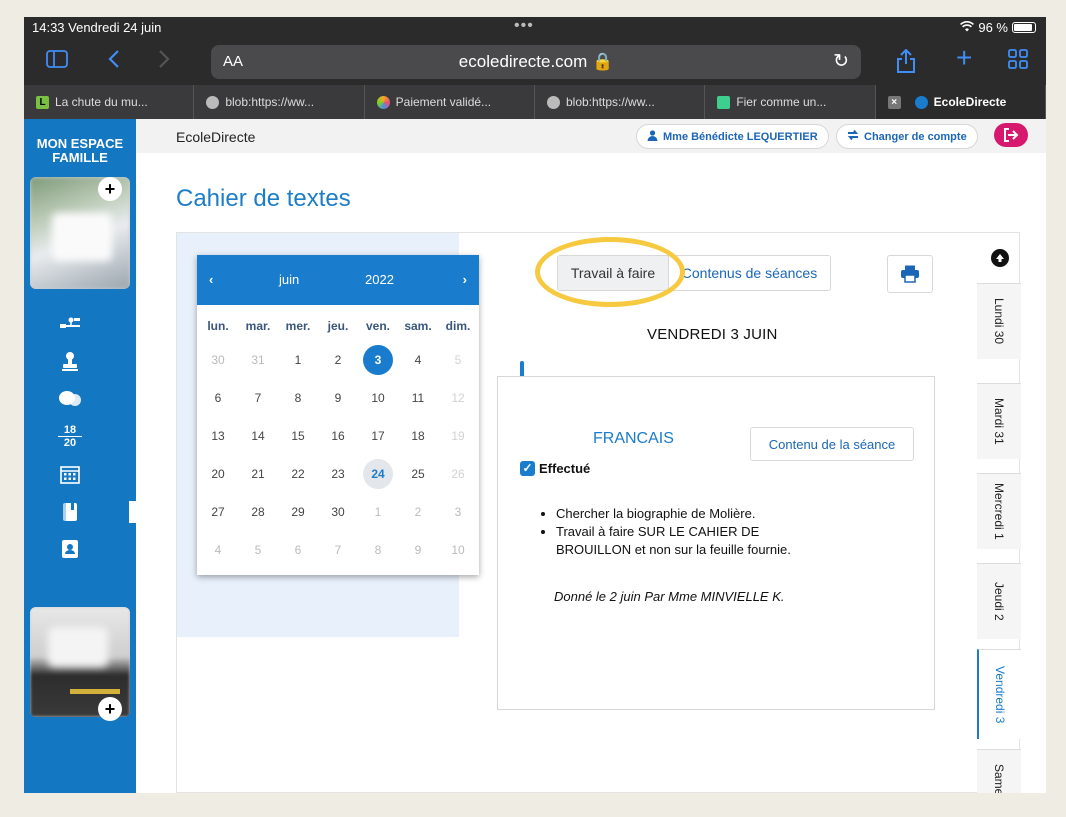 Image resolution: width=1066 pixels, height=817 pixels. I want to click on calendar-day-number: 3, so click(378, 360).